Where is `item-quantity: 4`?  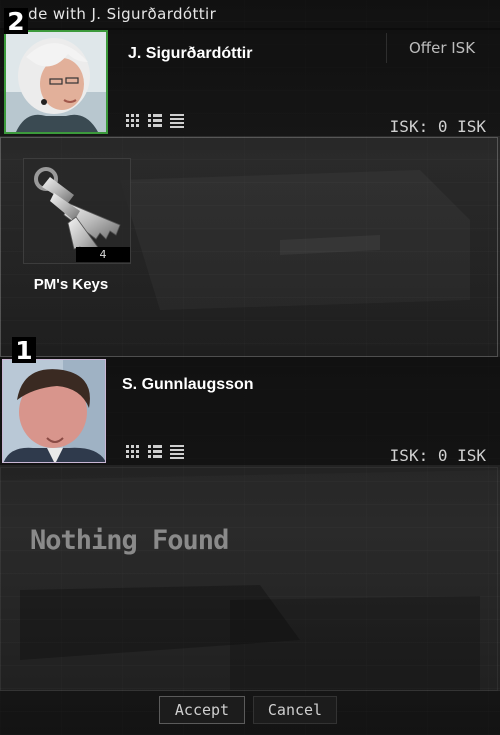 item-quantity: 4 is located at coordinates (103, 254).